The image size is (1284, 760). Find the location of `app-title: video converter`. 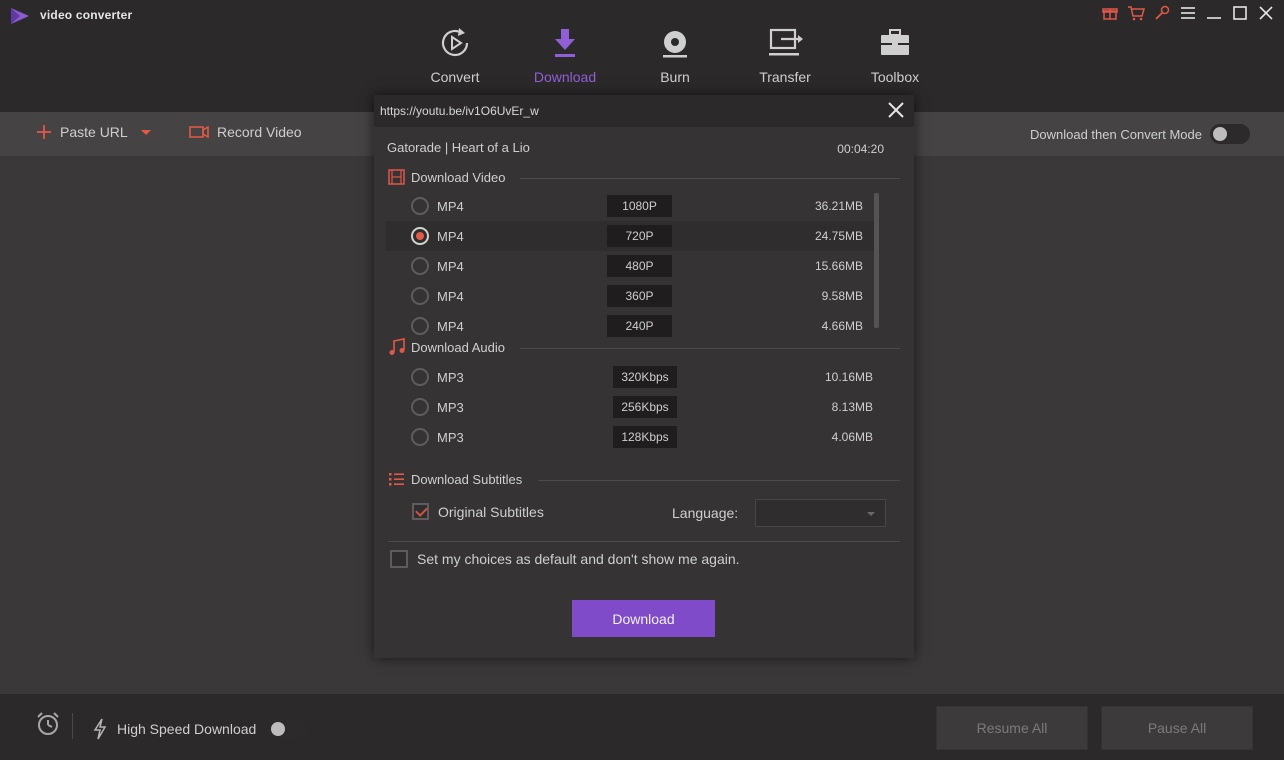

app-title: video converter is located at coordinates (86, 15).